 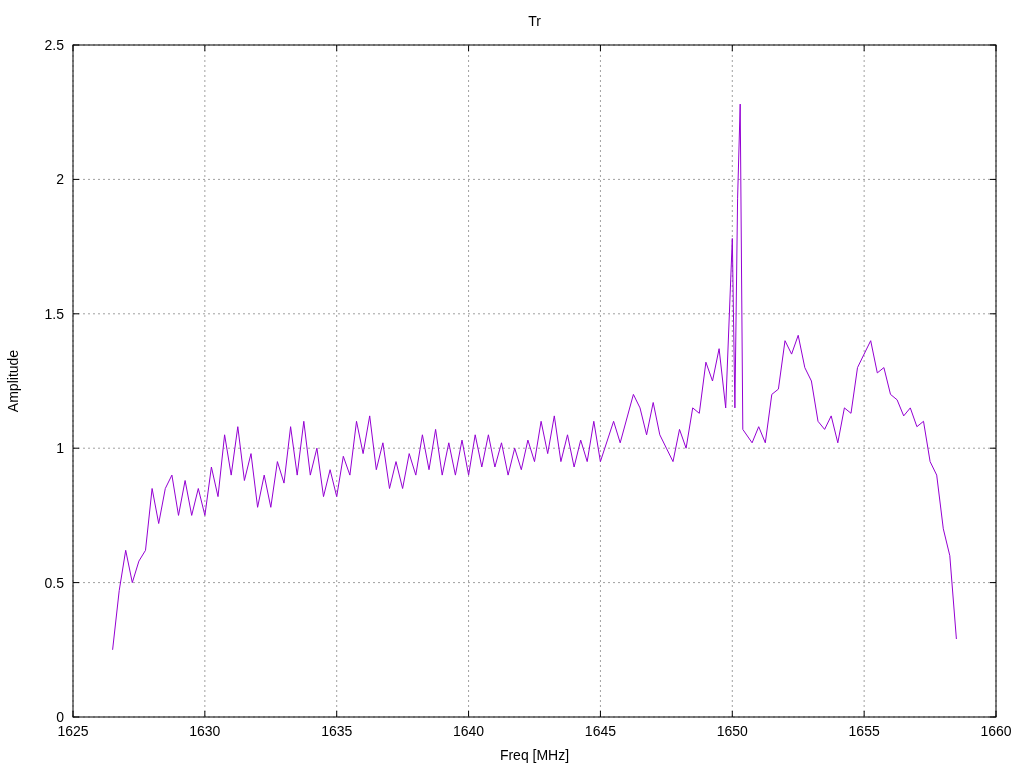 I want to click on y-tick-label: 0, so click(x=60, y=717).